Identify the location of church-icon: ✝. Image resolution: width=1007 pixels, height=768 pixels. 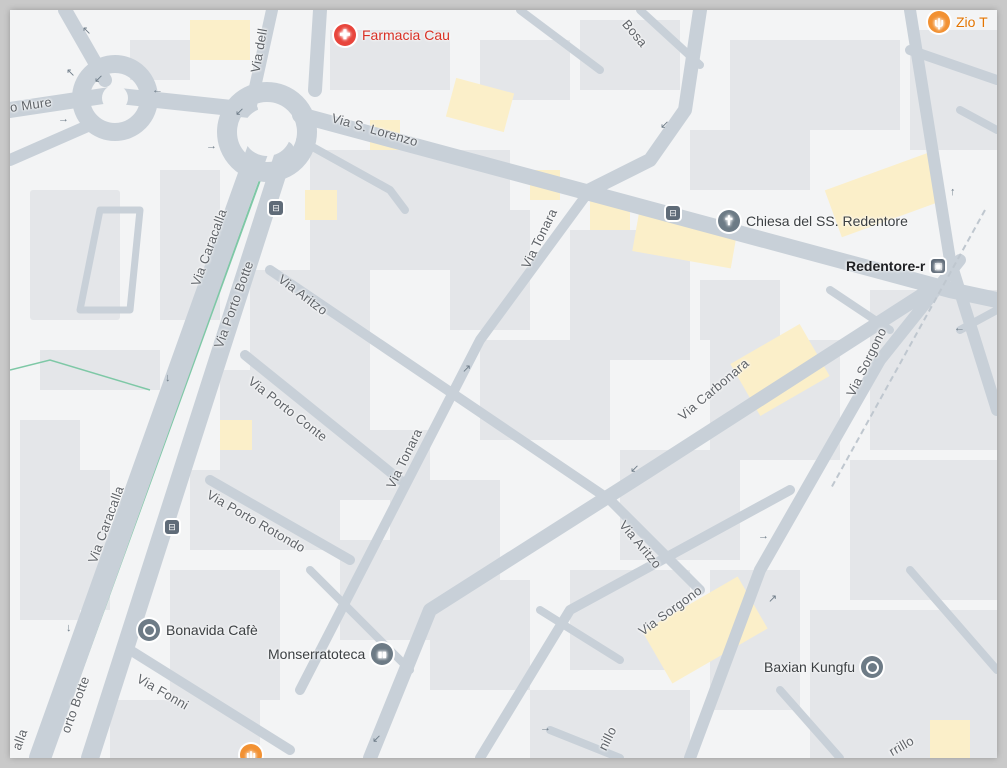
(729, 221).